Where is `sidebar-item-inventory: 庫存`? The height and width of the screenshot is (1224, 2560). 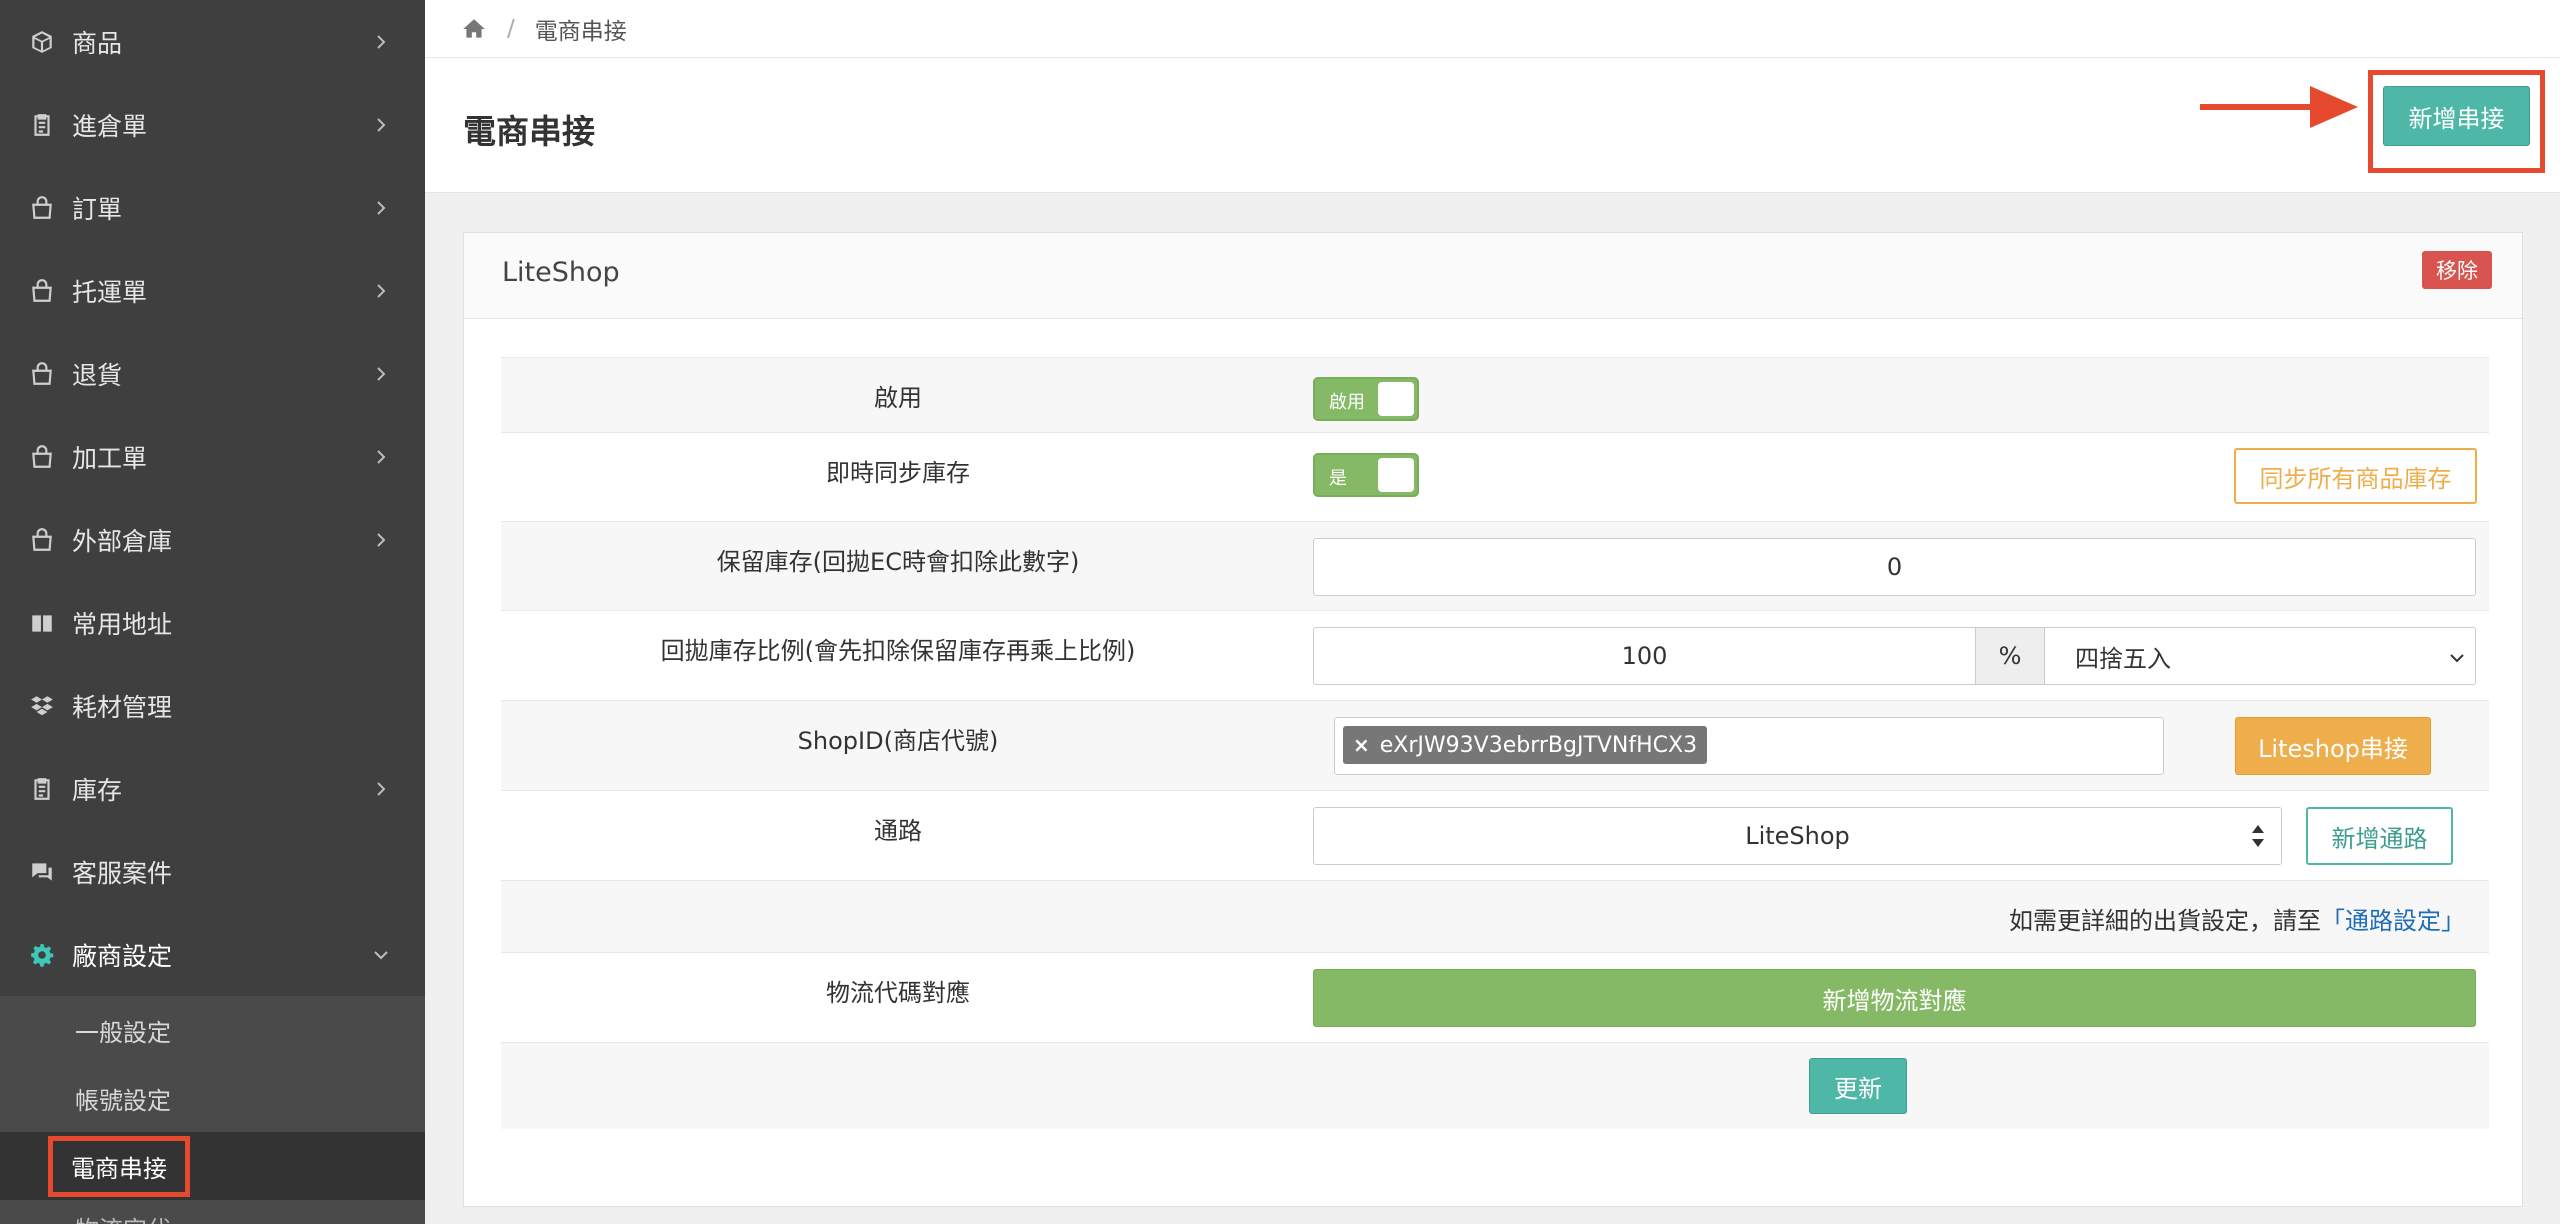
sidebar-item-inventory: 庫存 is located at coordinates (212, 788).